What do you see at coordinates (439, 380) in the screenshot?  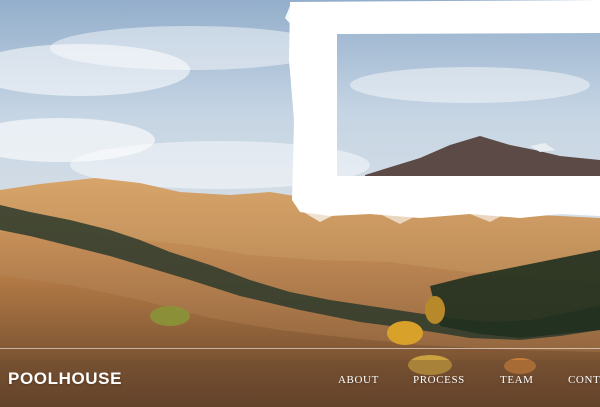 I see `nav-item-process: PROCESS` at bounding box center [439, 380].